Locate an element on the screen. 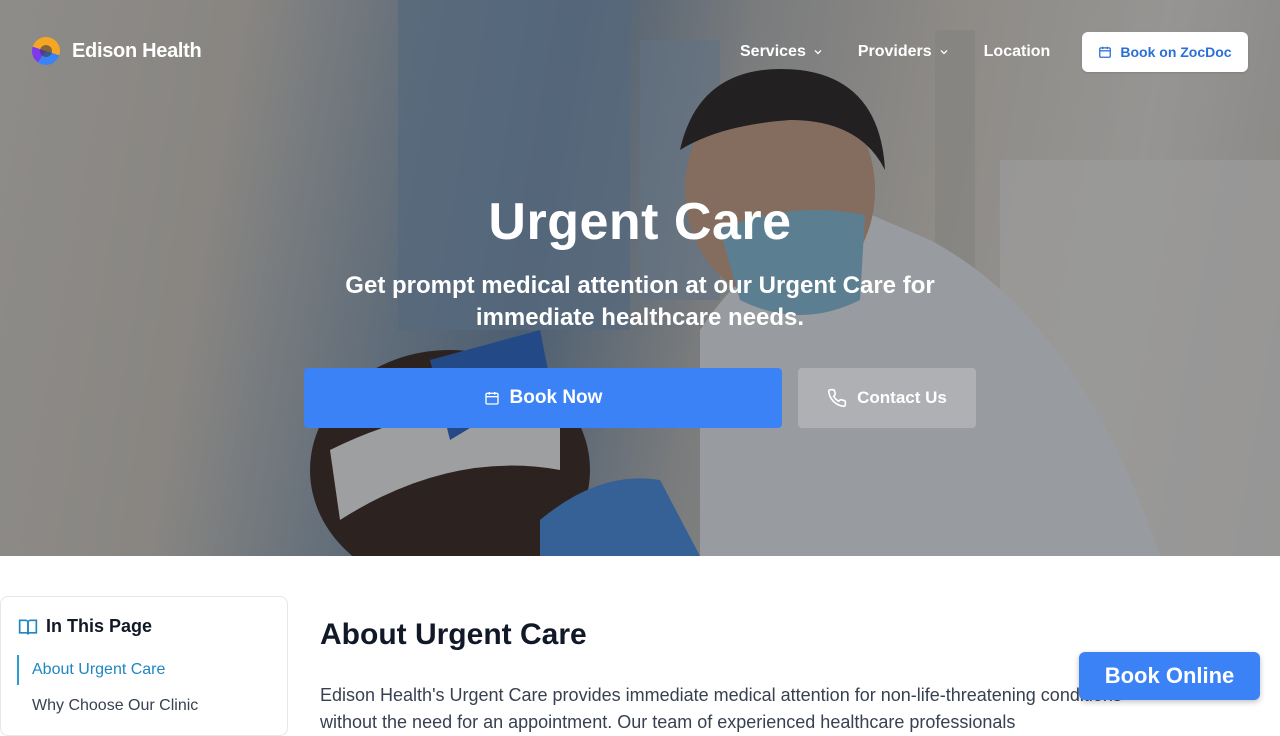  nav-providers-label: Providers is located at coordinates (894, 51).